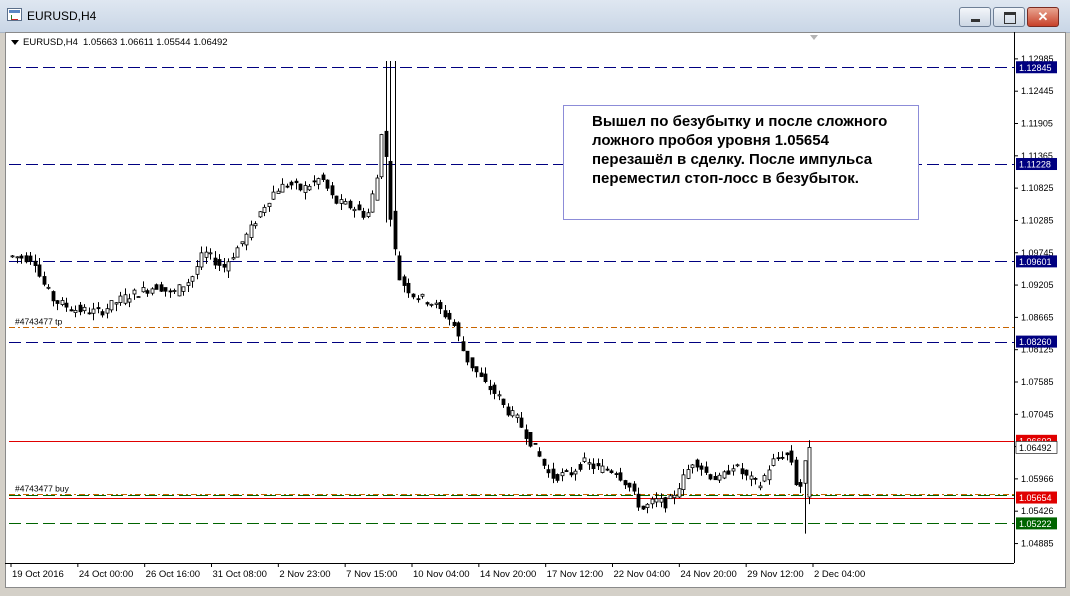  Describe the element at coordinates (15, 42) in the screenshot. I see `header-arrow-icon` at that location.